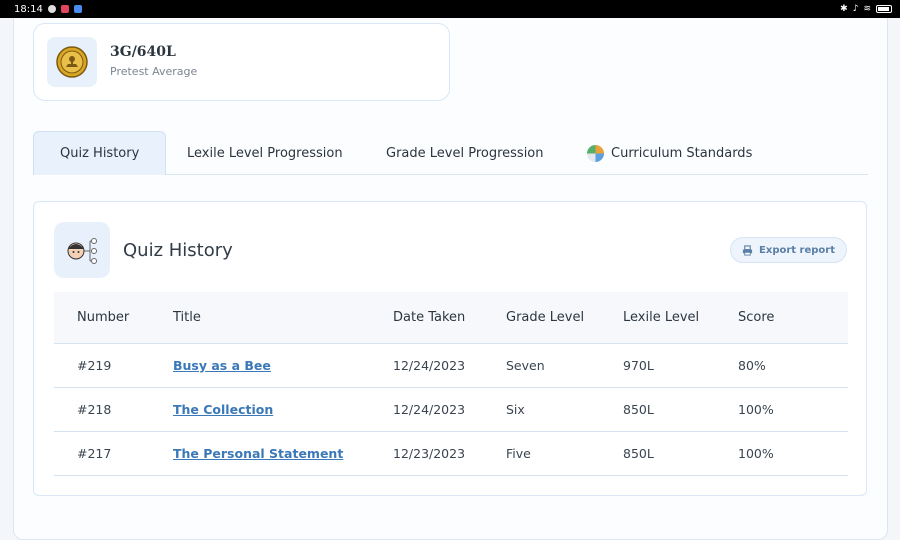  I want to click on quiz-title-link: Busy as a Bee, so click(222, 365).